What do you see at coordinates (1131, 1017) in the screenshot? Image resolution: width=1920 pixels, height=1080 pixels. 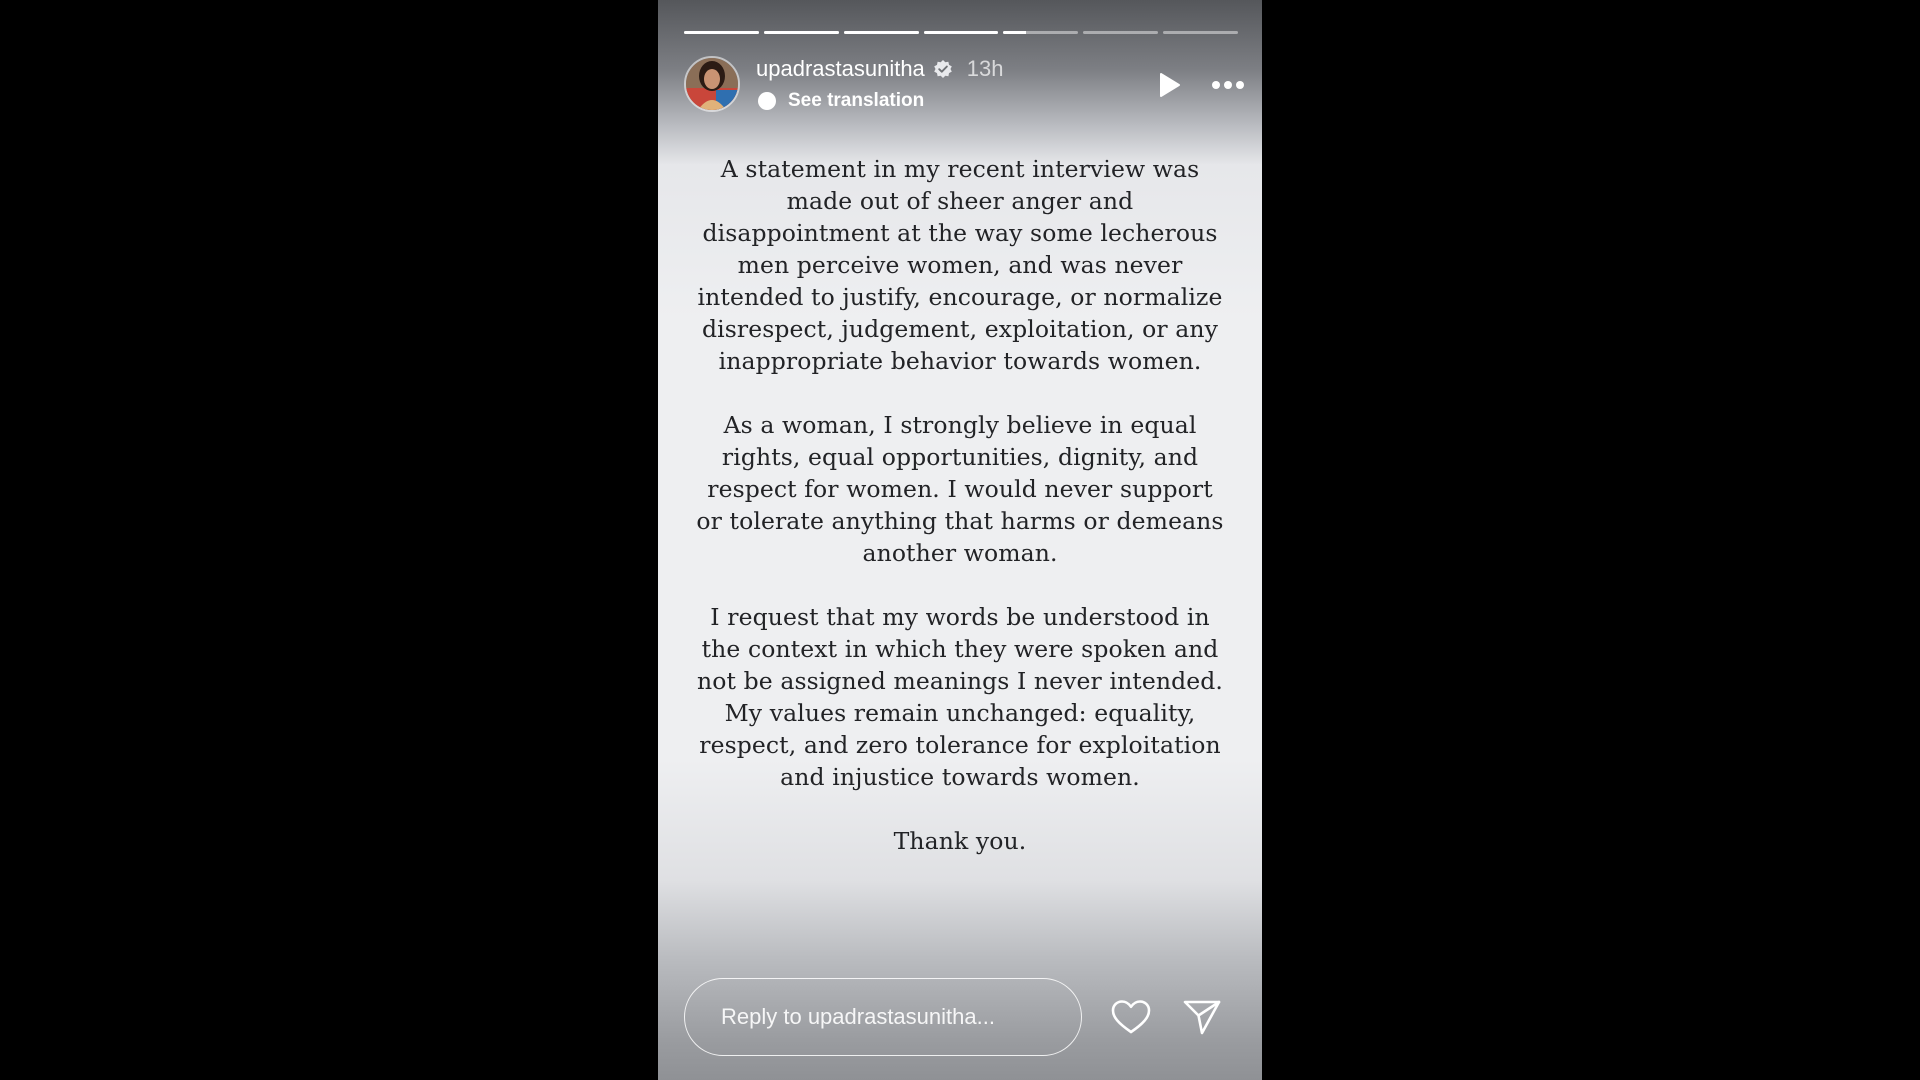 I see `heart-icon` at bounding box center [1131, 1017].